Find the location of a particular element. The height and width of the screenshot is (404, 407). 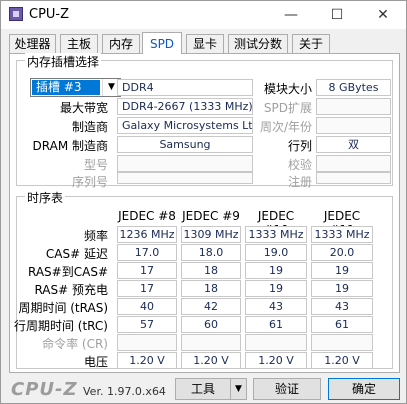

timing-cell: 42 is located at coordinates (211, 306).